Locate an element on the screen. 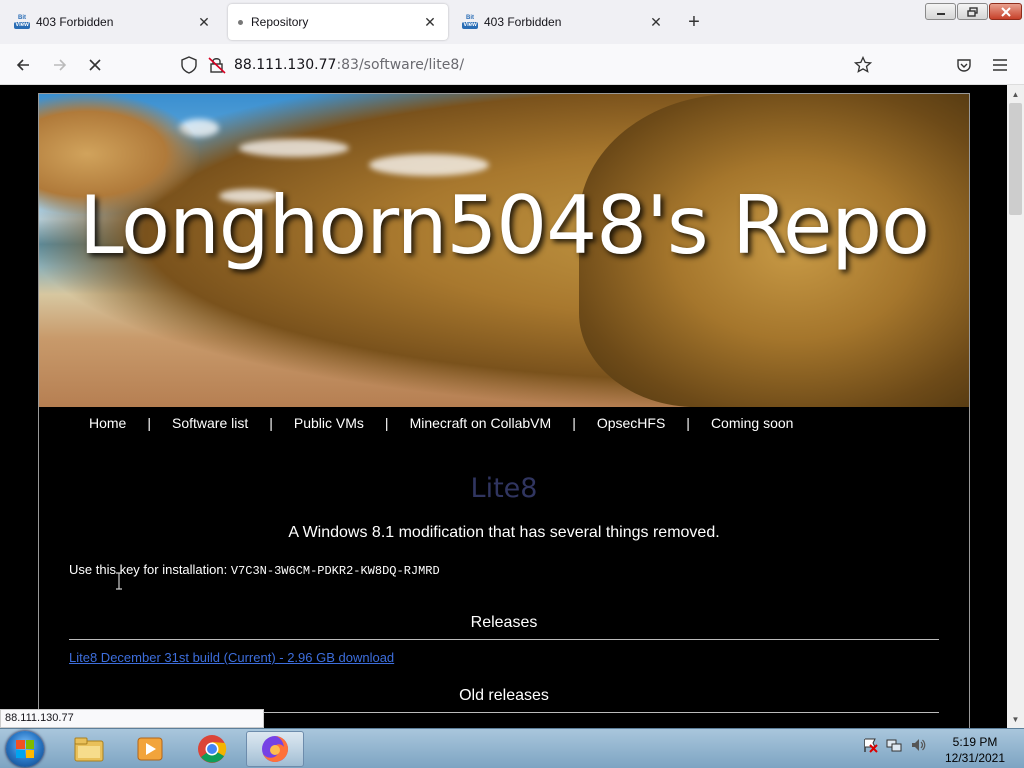 The height and width of the screenshot is (768, 1024). media-player-icon is located at coordinates (150, 749).